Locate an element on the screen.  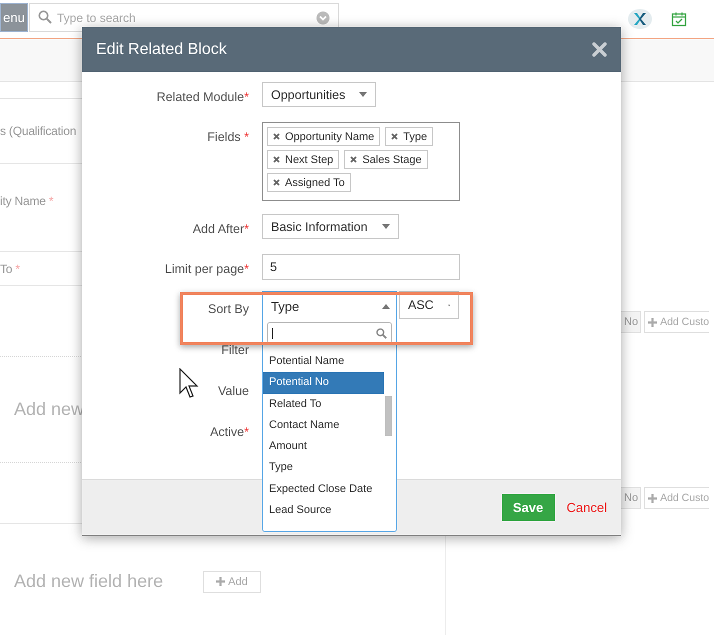
field-label: Value is located at coordinates (233, 390).